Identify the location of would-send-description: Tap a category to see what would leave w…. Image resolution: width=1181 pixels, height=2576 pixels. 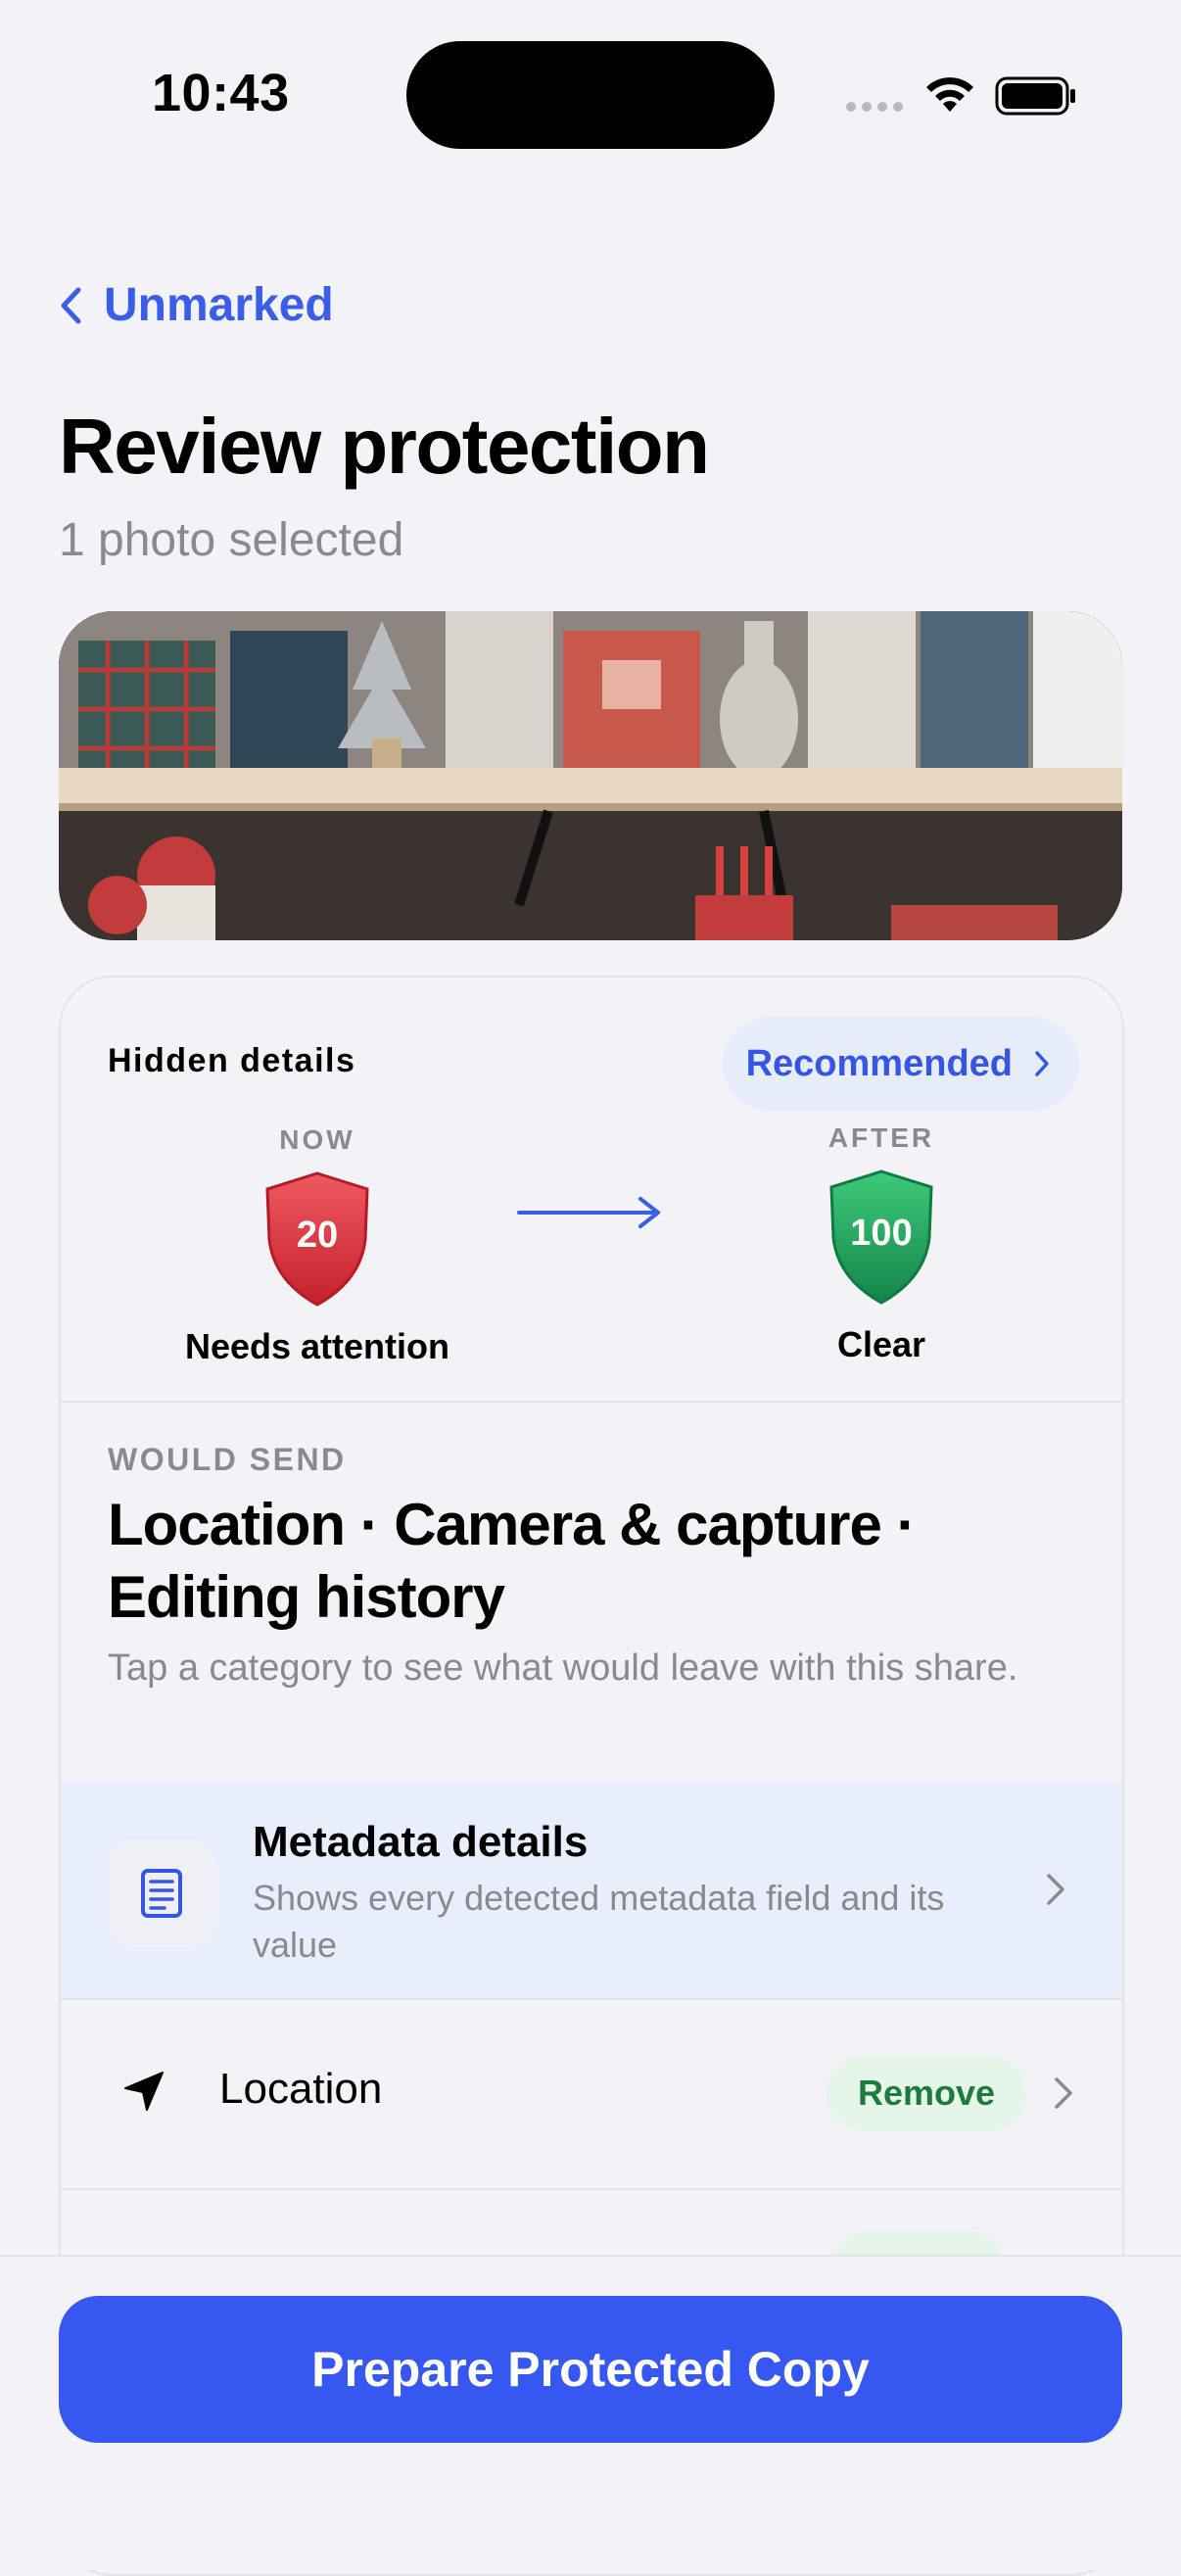
(563, 1668).